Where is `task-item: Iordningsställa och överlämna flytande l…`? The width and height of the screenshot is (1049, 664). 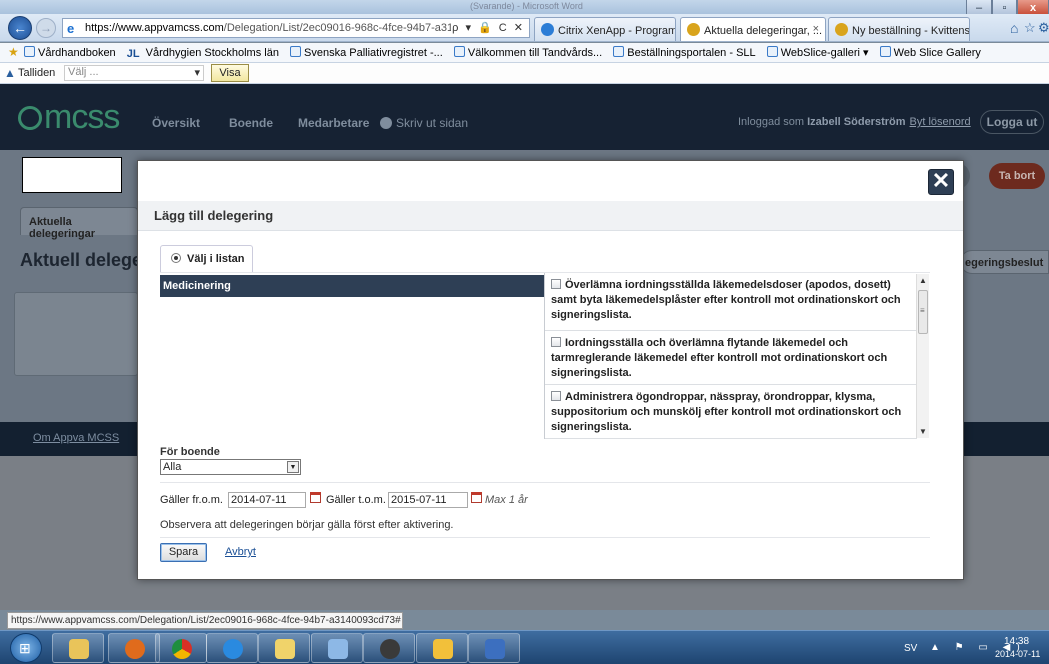 task-item: Iordningsställa och överlämna flytande l… is located at coordinates (731, 358).